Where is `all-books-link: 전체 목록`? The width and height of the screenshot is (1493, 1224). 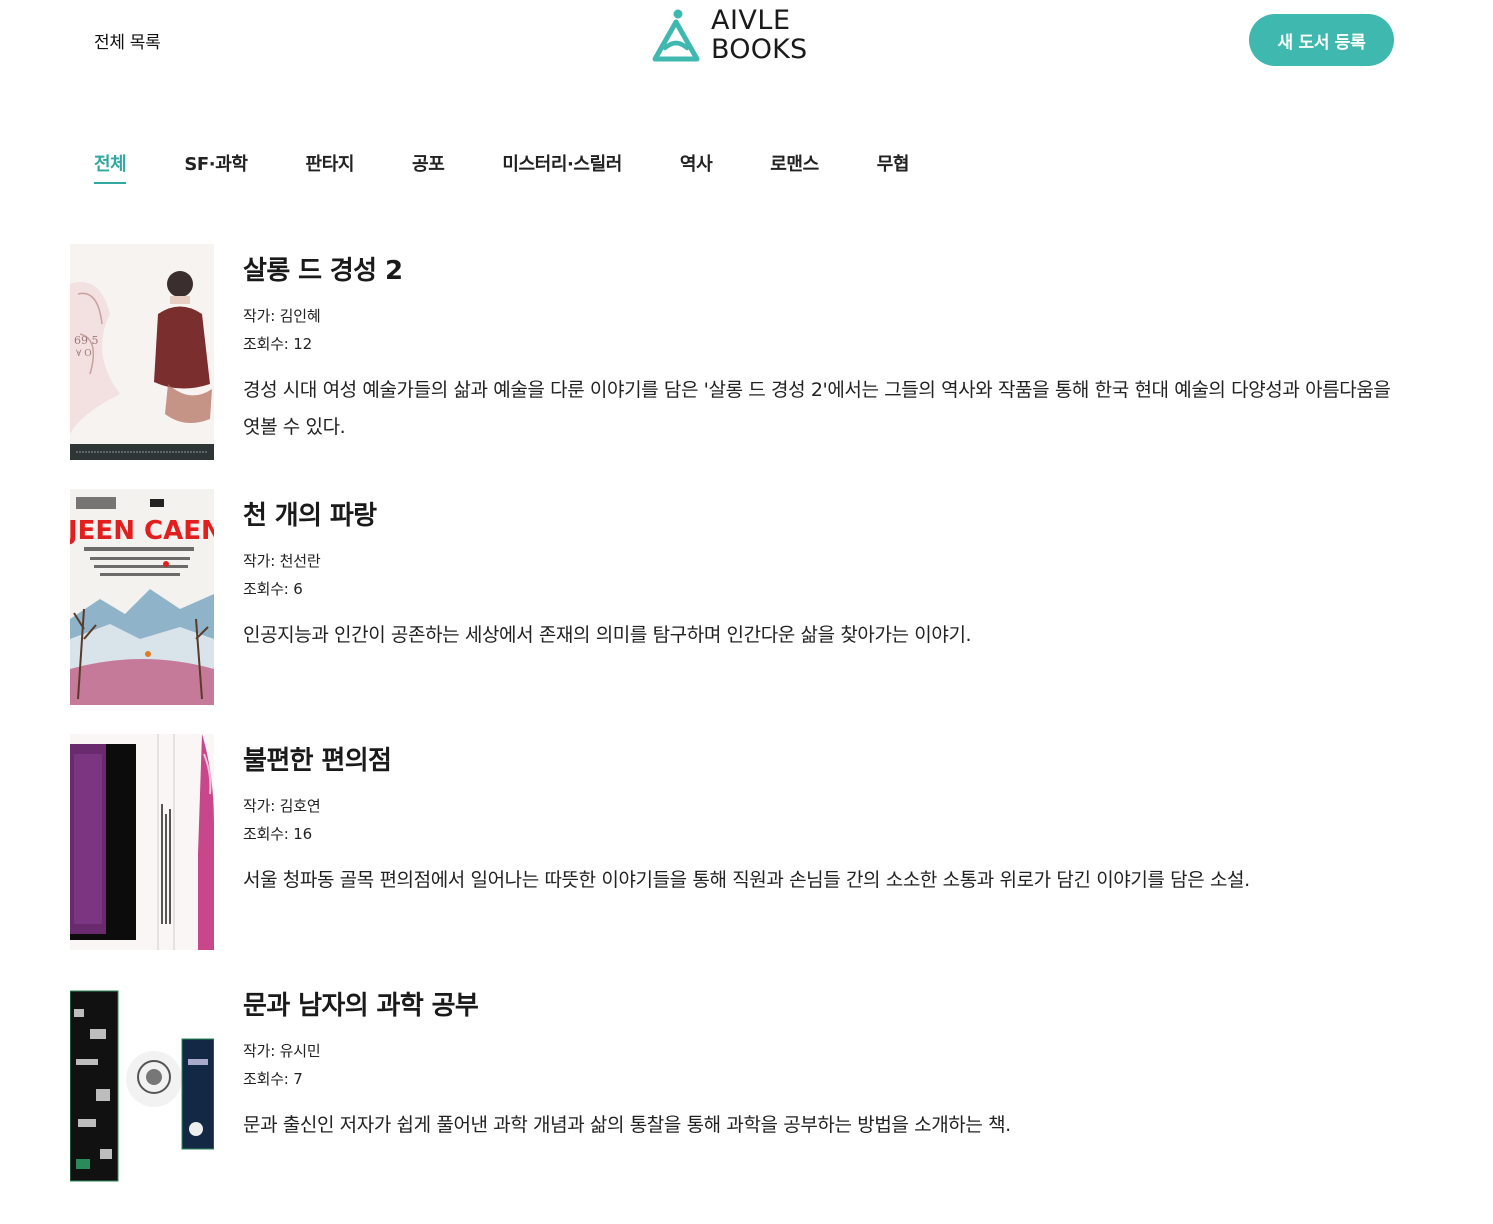 all-books-link: 전체 목록 is located at coordinates (127, 40).